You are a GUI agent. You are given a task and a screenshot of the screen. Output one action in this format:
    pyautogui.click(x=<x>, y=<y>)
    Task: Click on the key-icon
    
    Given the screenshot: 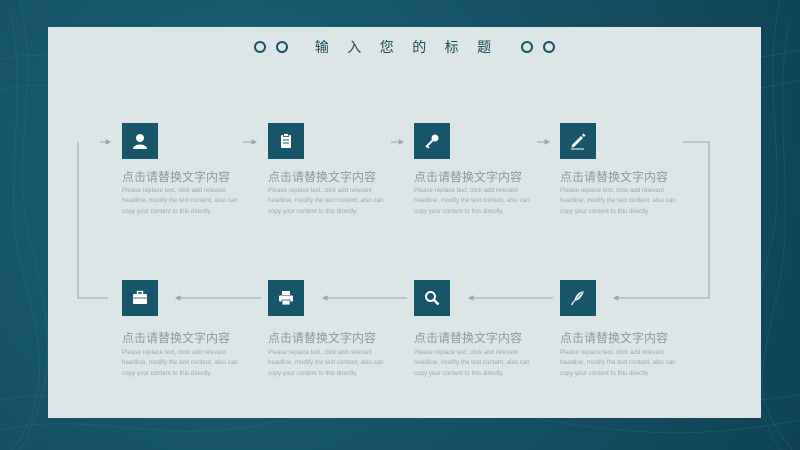 What is the action you would take?
    pyautogui.click(x=432, y=141)
    